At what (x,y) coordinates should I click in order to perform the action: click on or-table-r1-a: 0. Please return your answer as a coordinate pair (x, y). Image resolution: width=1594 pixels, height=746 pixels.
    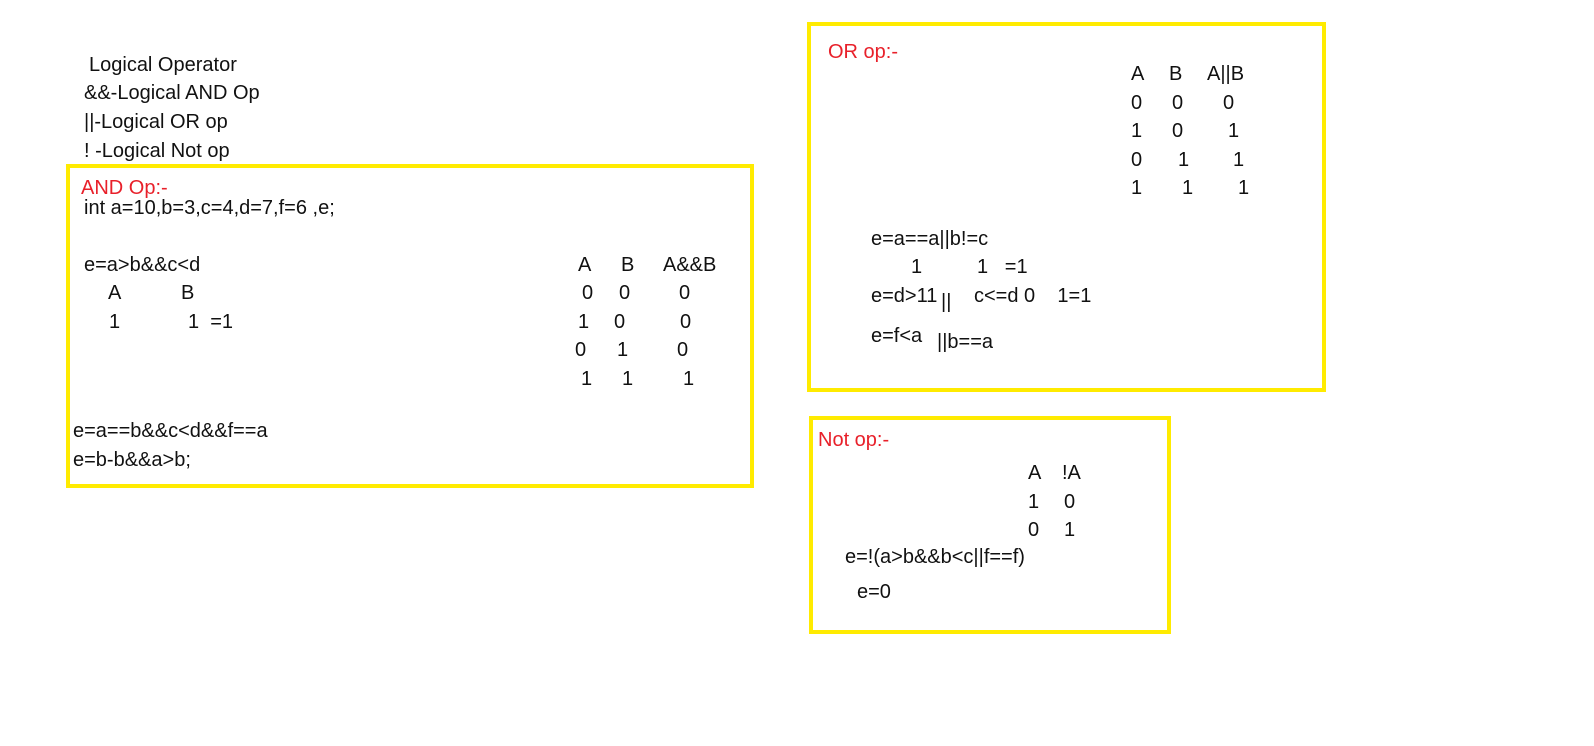
    Looking at the image, I should click on (1137, 103).